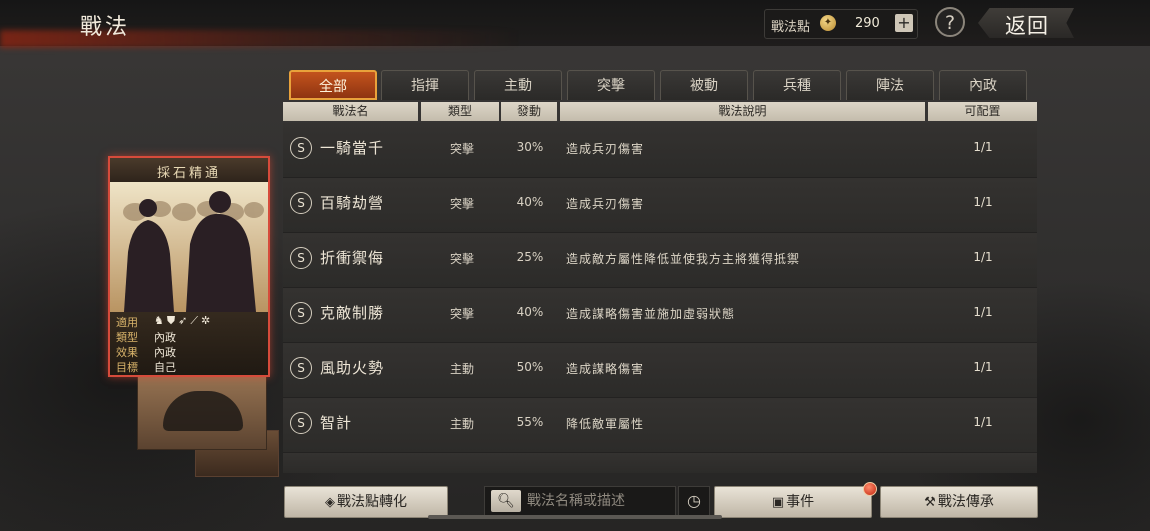 This screenshot has width=1150, height=531. I want to click on tab-all: 全部, so click(333, 85).